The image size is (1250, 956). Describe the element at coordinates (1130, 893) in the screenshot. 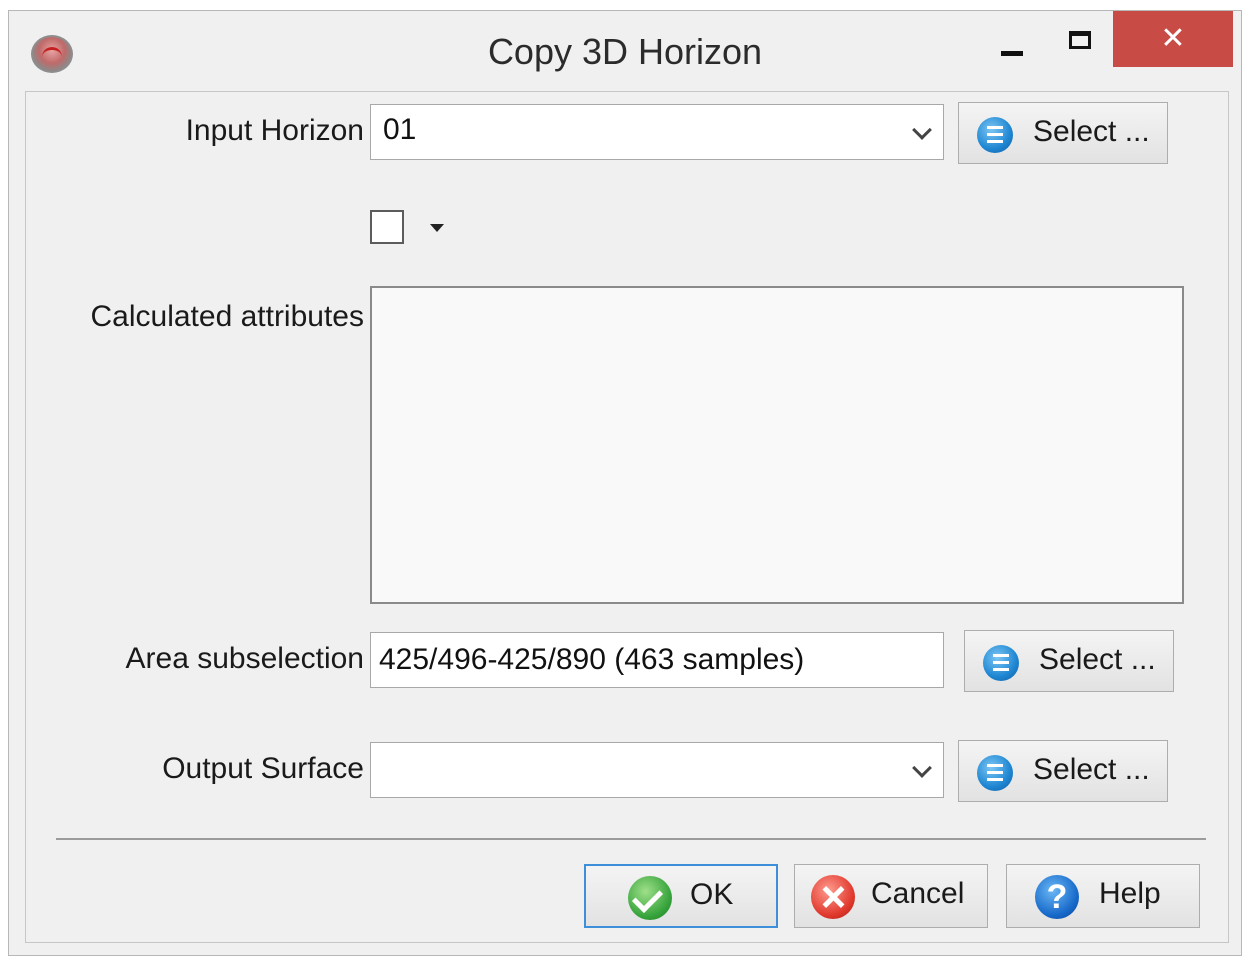

I see `help-button-label: Help` at that location.